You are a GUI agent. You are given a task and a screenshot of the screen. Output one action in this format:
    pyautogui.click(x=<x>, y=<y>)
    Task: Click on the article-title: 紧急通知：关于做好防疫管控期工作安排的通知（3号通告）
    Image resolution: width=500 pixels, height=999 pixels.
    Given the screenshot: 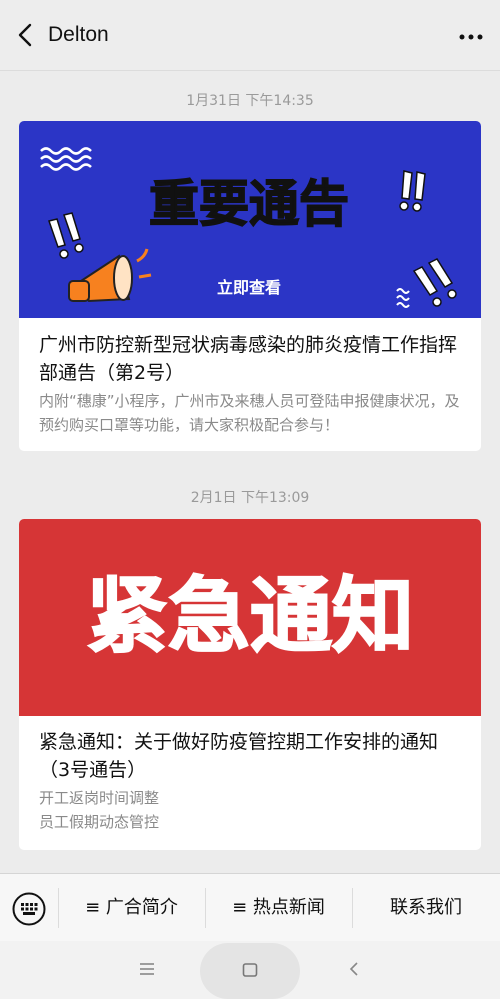 What is the action you would take?
    pyautogui.click(x=251, y=756)
    